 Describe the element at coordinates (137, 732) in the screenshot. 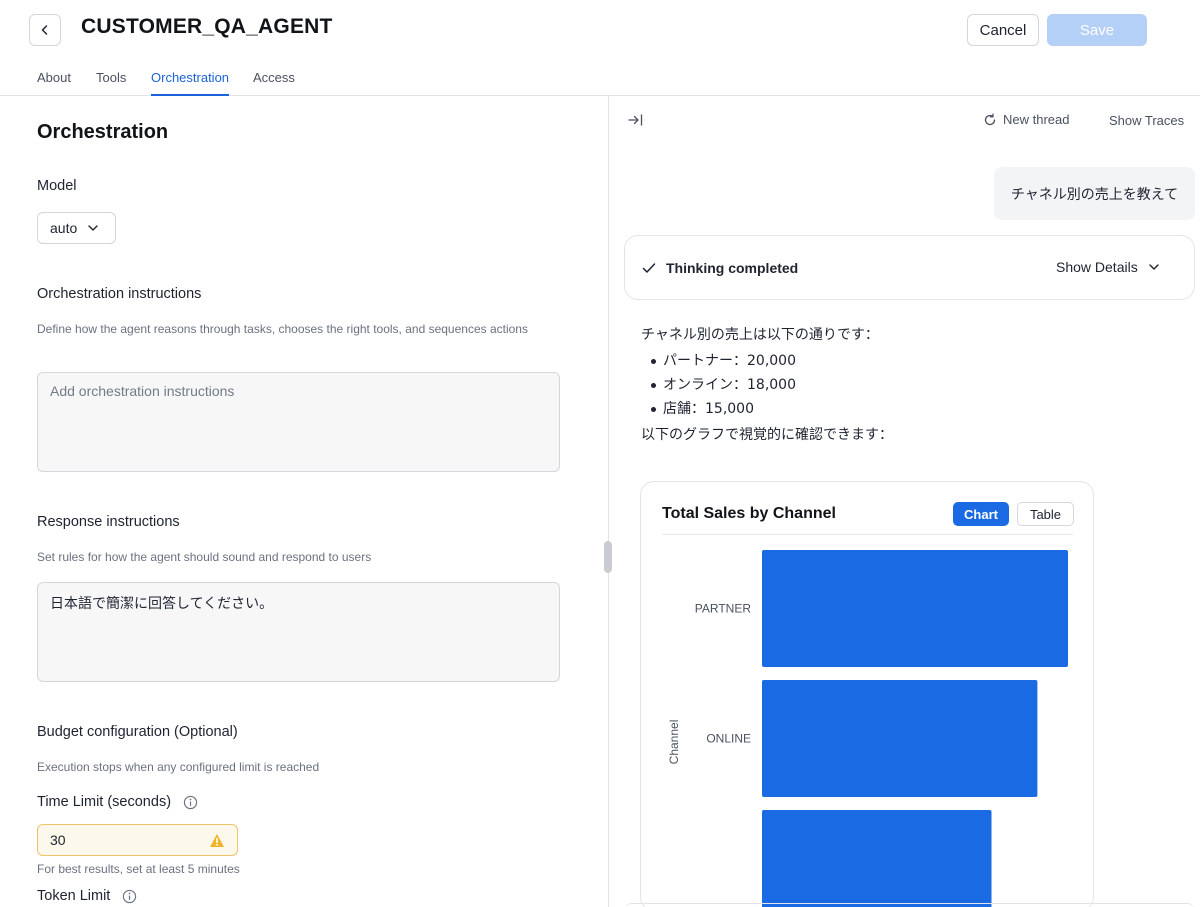

I see `budget-label: Budget configuration (Optional)` at that location.